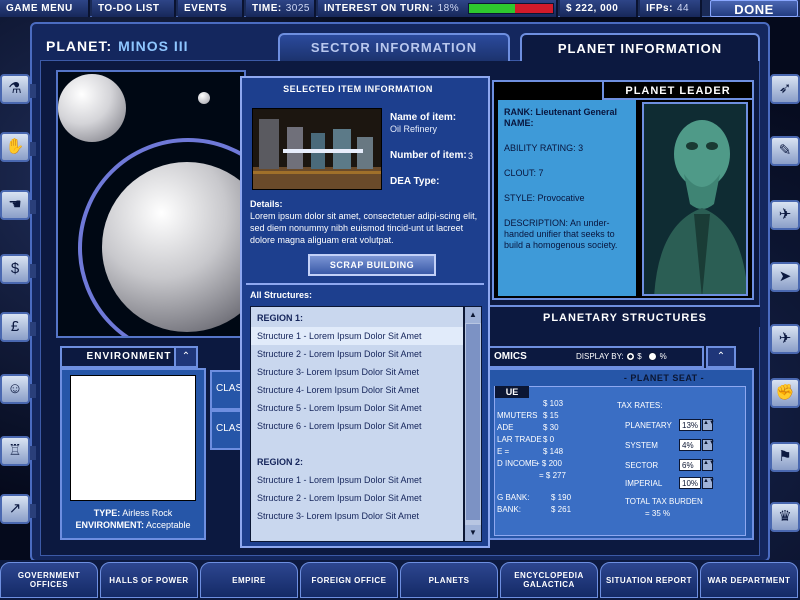 This screenshot has width=800, height=600. What do you see at coordinates (211, 8) in the screenshot?
I see `events-button: EVENTS` at bounding box center [211, 8].